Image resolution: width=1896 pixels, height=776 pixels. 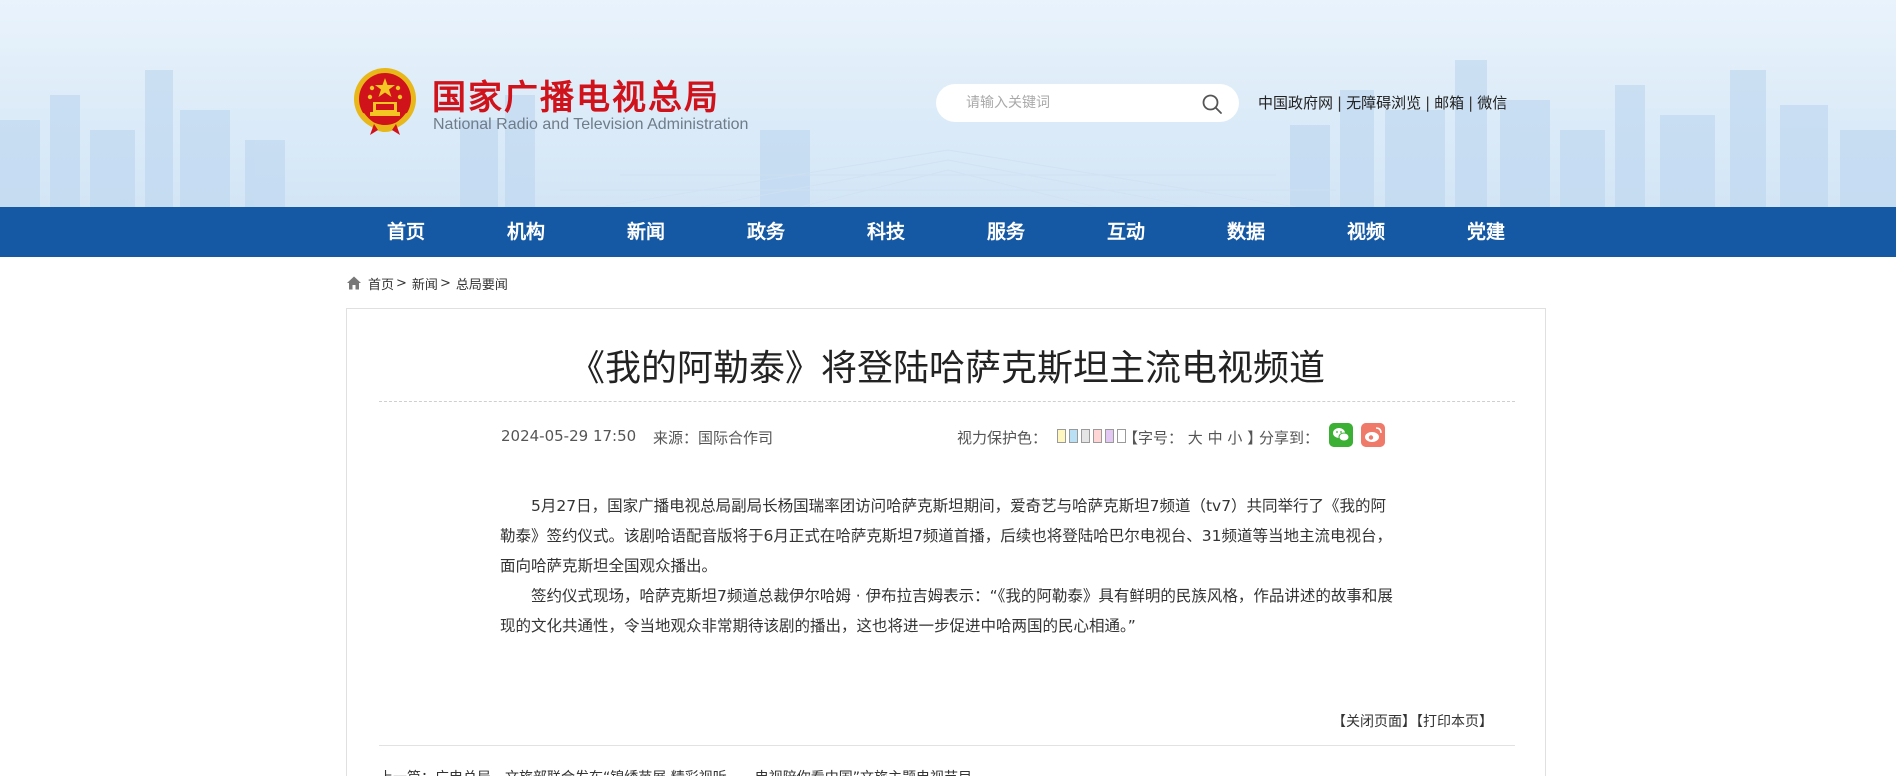 I want to click on eye-protection-colors, so click(x=1093, y=436).